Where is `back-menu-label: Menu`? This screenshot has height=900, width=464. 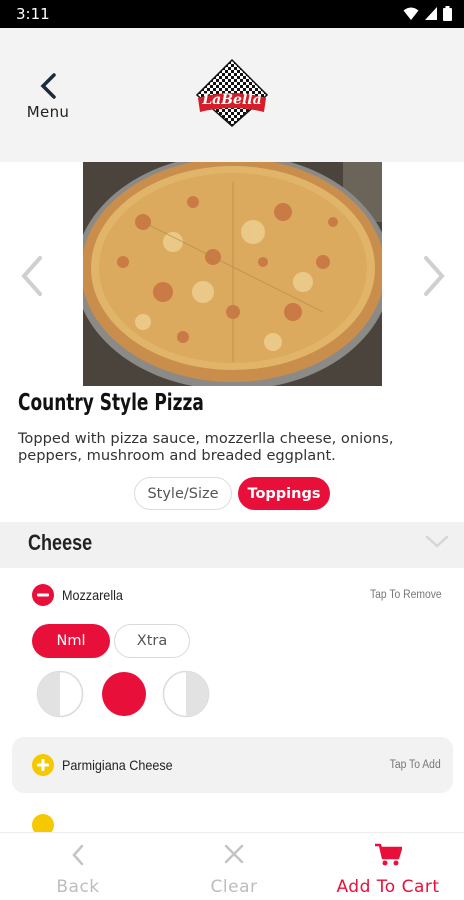
back-menu-label: Menu is located at coordinates (48, 112).